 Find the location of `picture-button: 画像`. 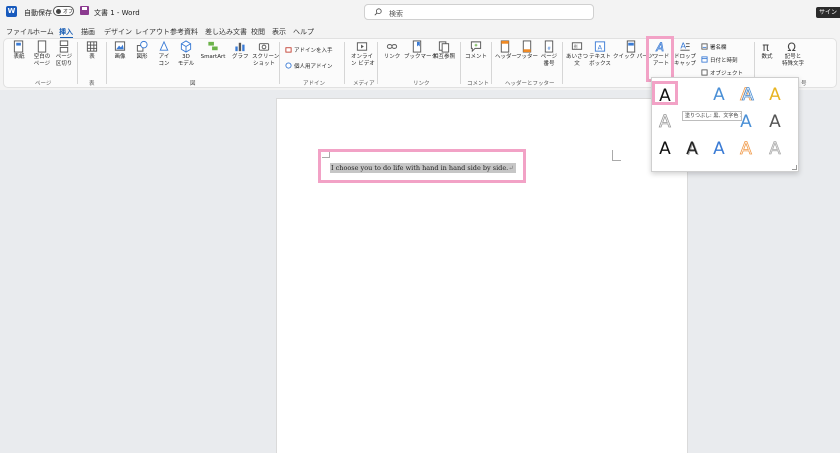

picture-button: 画像 is located at coordinates (120, 50).